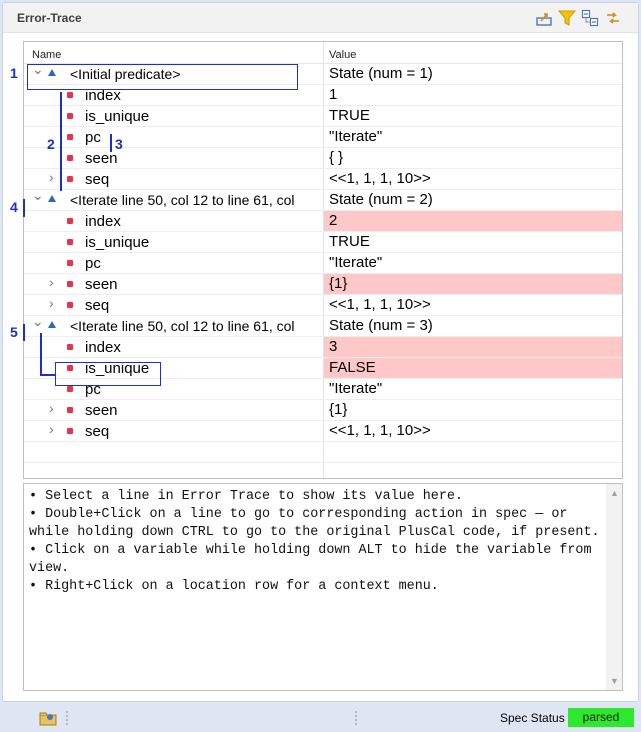  I want to click on annotation-2: 2, so click(51, 144).